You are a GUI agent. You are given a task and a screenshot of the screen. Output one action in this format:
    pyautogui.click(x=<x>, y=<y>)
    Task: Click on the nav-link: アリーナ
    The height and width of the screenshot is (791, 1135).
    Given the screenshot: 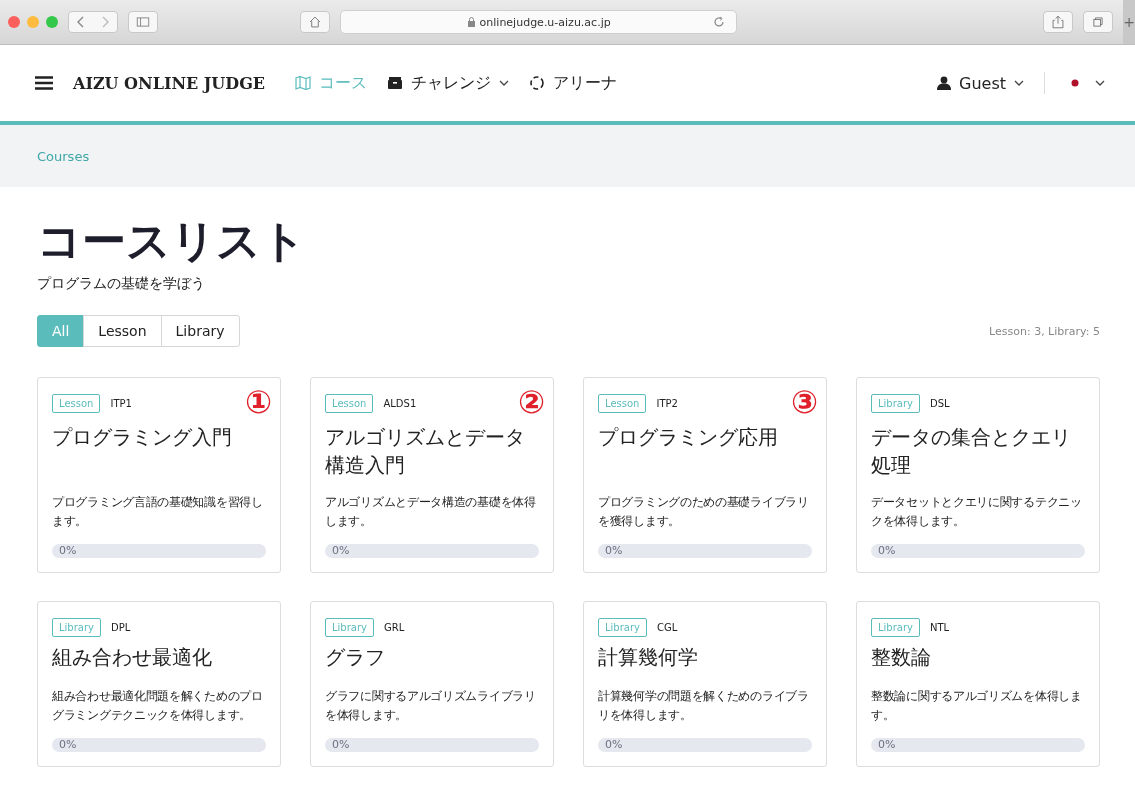 What is the action you would take?
    pyautogui.click(x=573, y=83)
    